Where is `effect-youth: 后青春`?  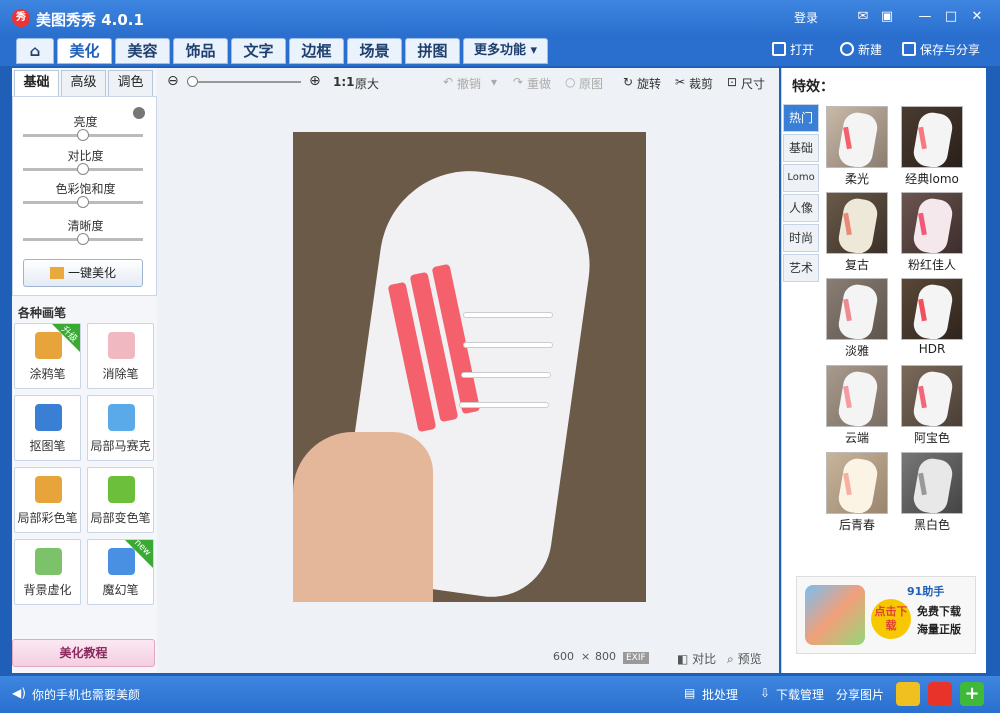 effect-youth: 后青春 is located at coordinates (857, 492).